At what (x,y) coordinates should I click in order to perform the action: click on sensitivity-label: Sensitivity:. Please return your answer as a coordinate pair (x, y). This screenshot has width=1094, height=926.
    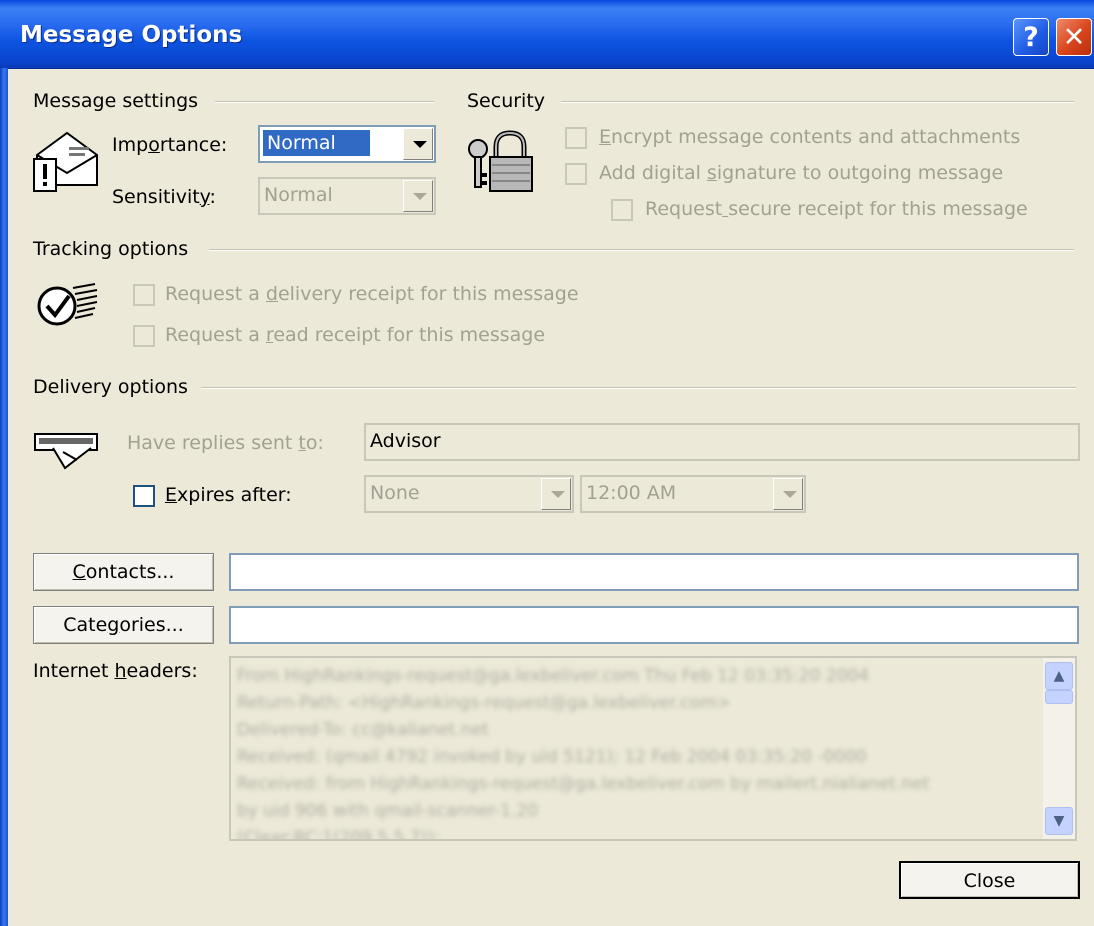
    Looking at the image, I should click on (164, 197).